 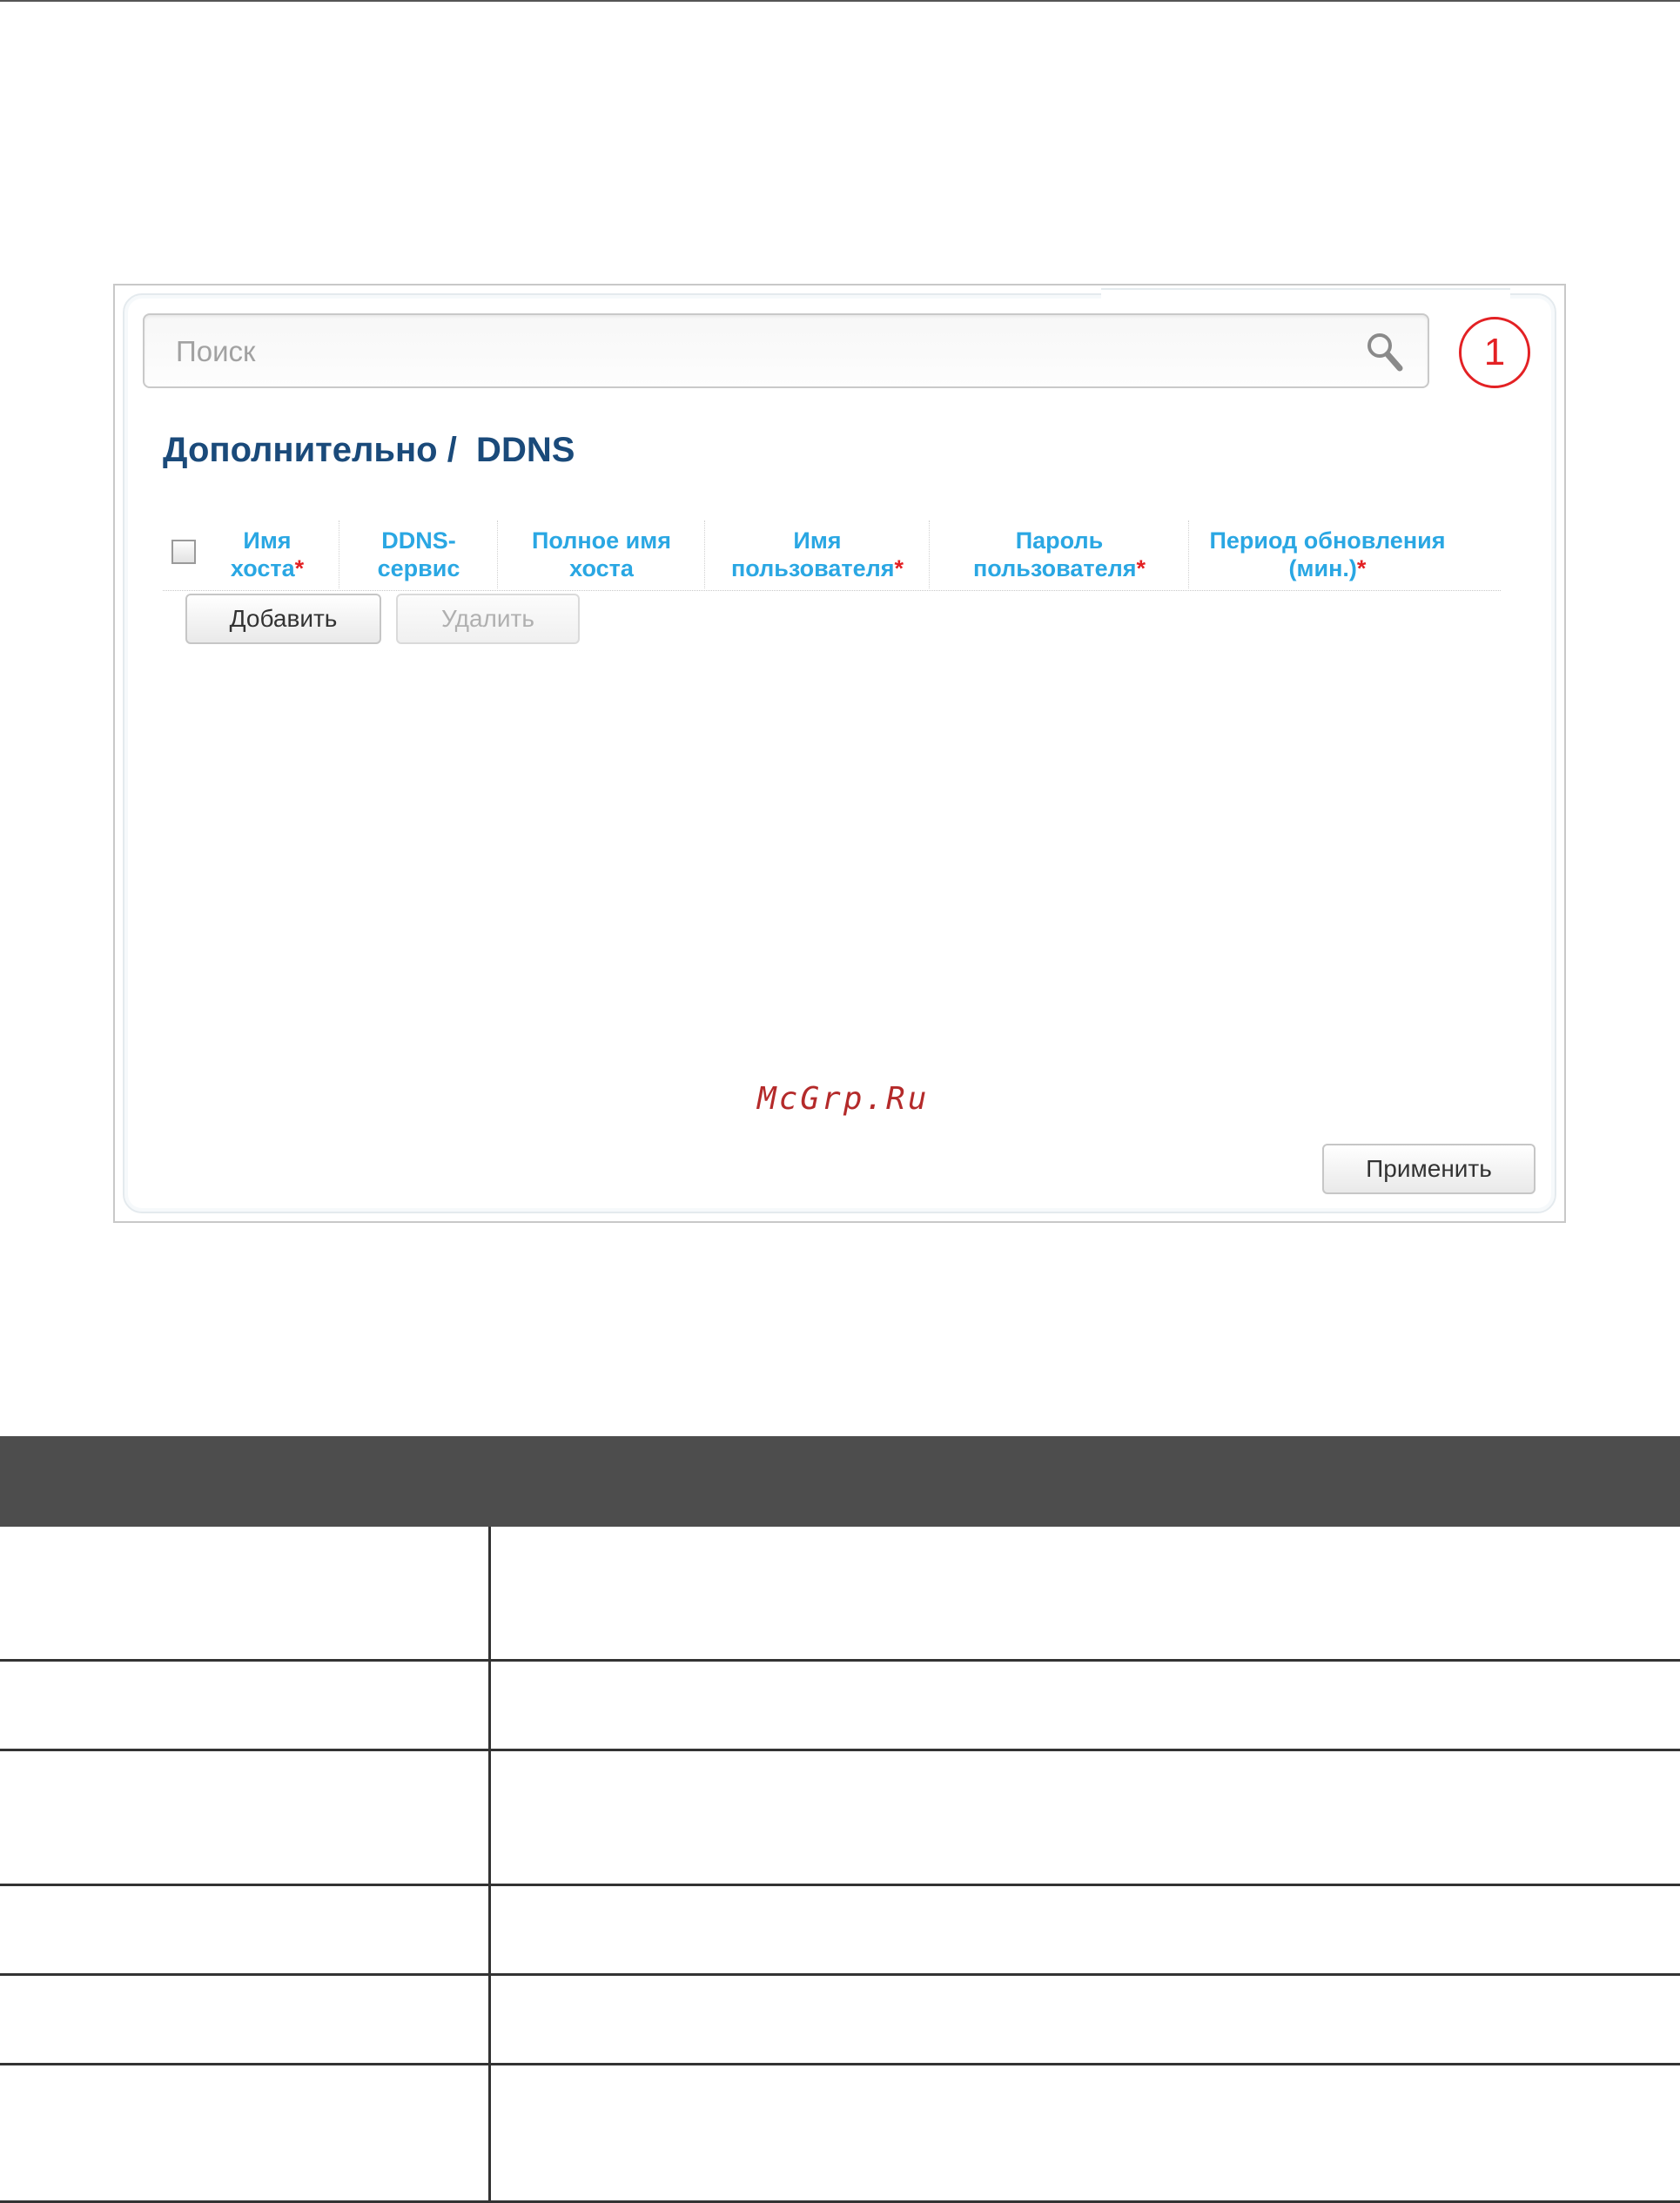 I want to click on search-input, so click(x=750, y=352).